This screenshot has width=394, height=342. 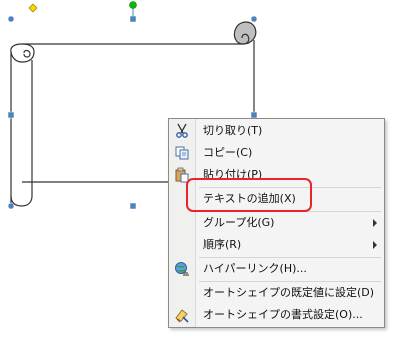 What do you see at coordinates (133, 206) in the screenshot?
I see `handle-bottom-center` at bounding box center [133, 206].